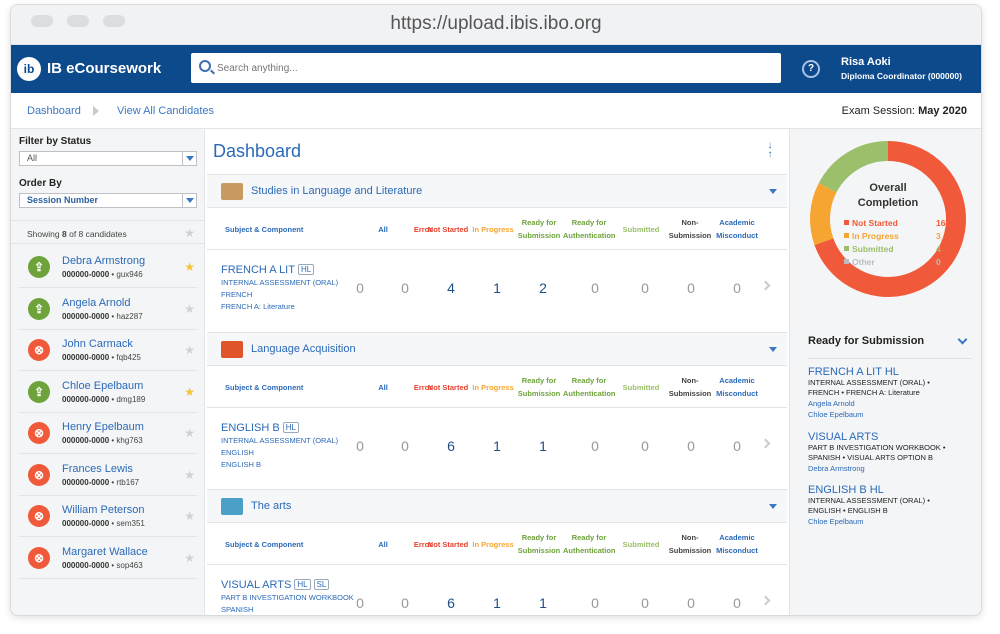  I want to click on ready-for-submission-header: Ready for Submission, so click(890, 346).